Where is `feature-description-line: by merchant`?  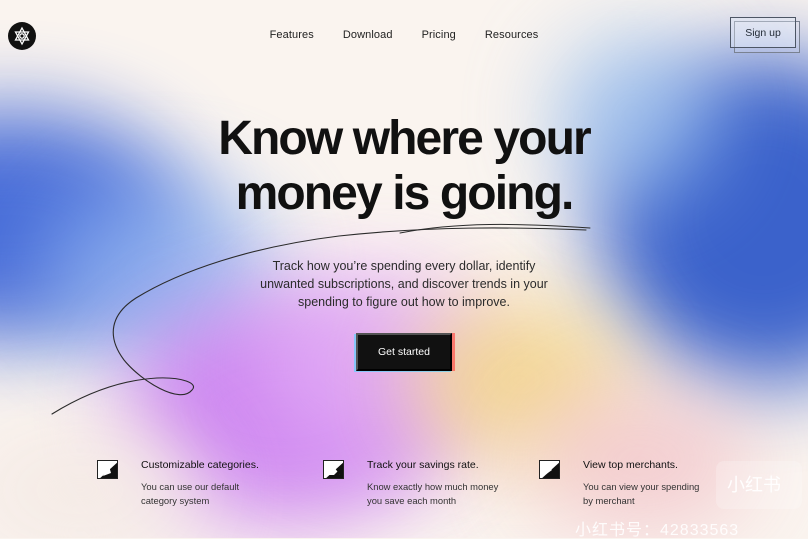 feature-description-line: by merchant is located at coordinates (609, 500).